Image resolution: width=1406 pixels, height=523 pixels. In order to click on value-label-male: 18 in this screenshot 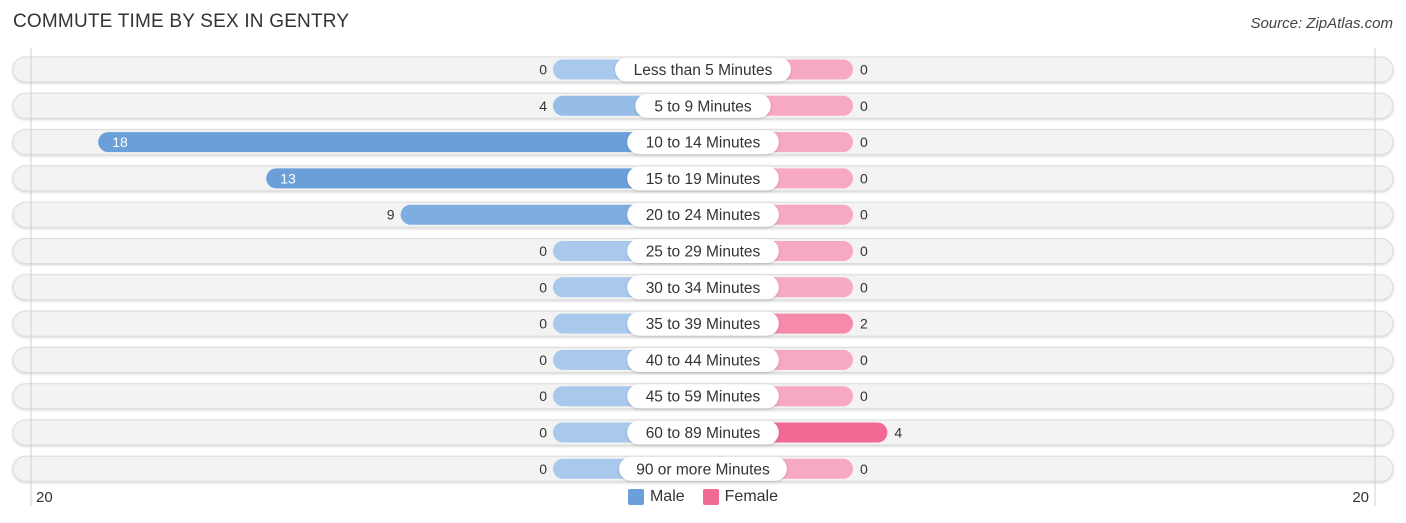, I will do `click(120, 142)`.